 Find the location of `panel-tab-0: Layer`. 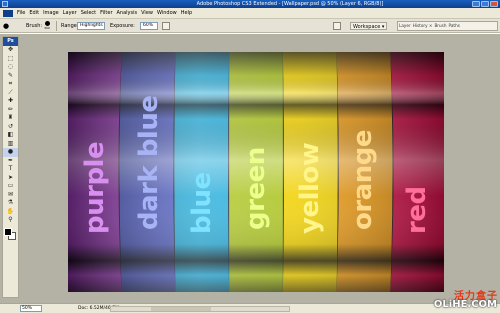

panel-tab-0: Layer is located at coordinates (405, 26).